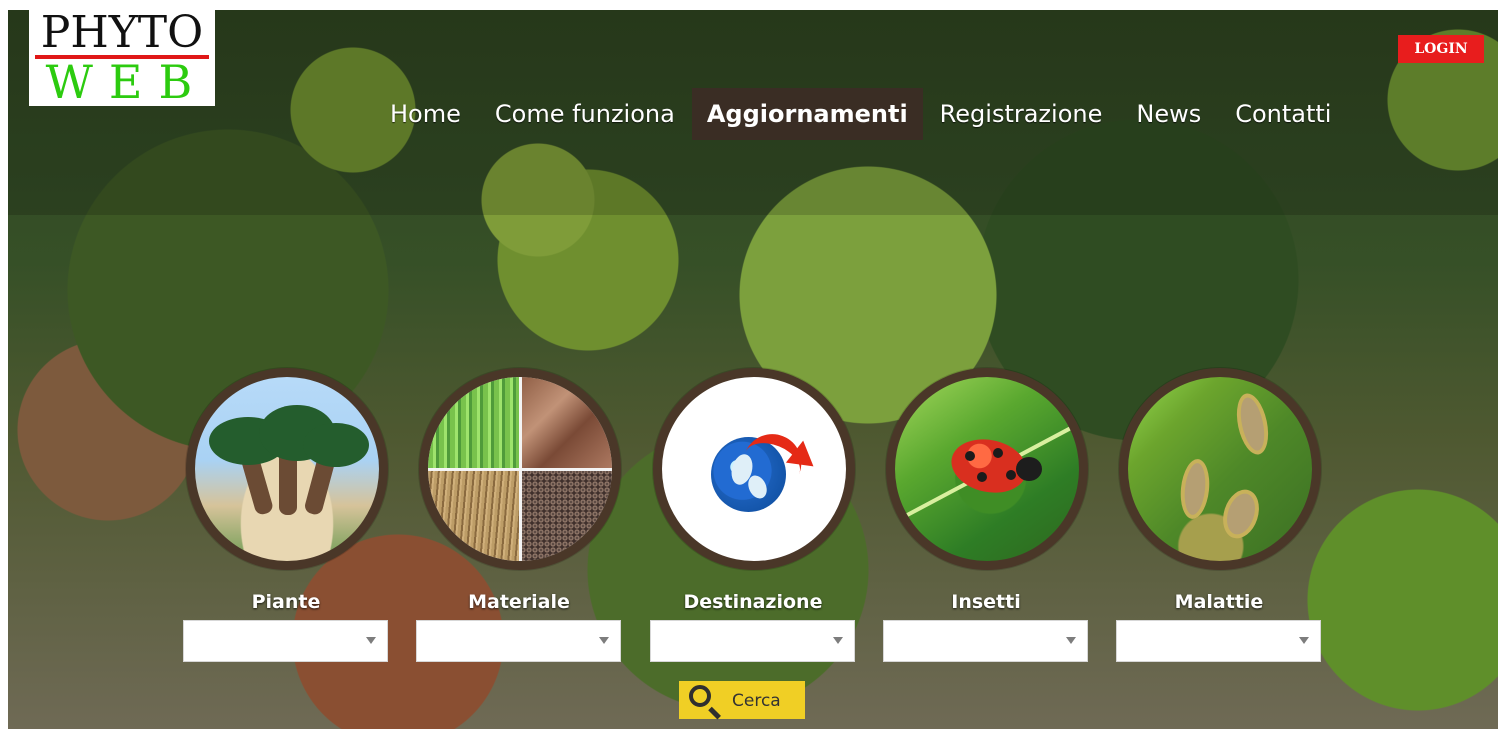  Describe the element at coordinates (519, 602) in the screenshot. I see `materiale-label: Materiale` at that location.